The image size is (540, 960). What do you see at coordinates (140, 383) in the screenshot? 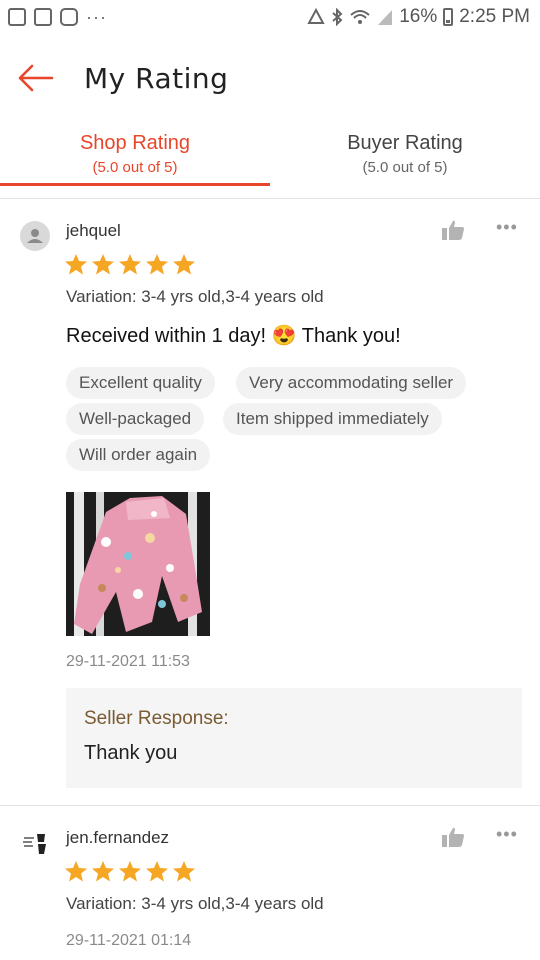
I see `tag-chip: Excellent quality` at bounding box center [140, 383].